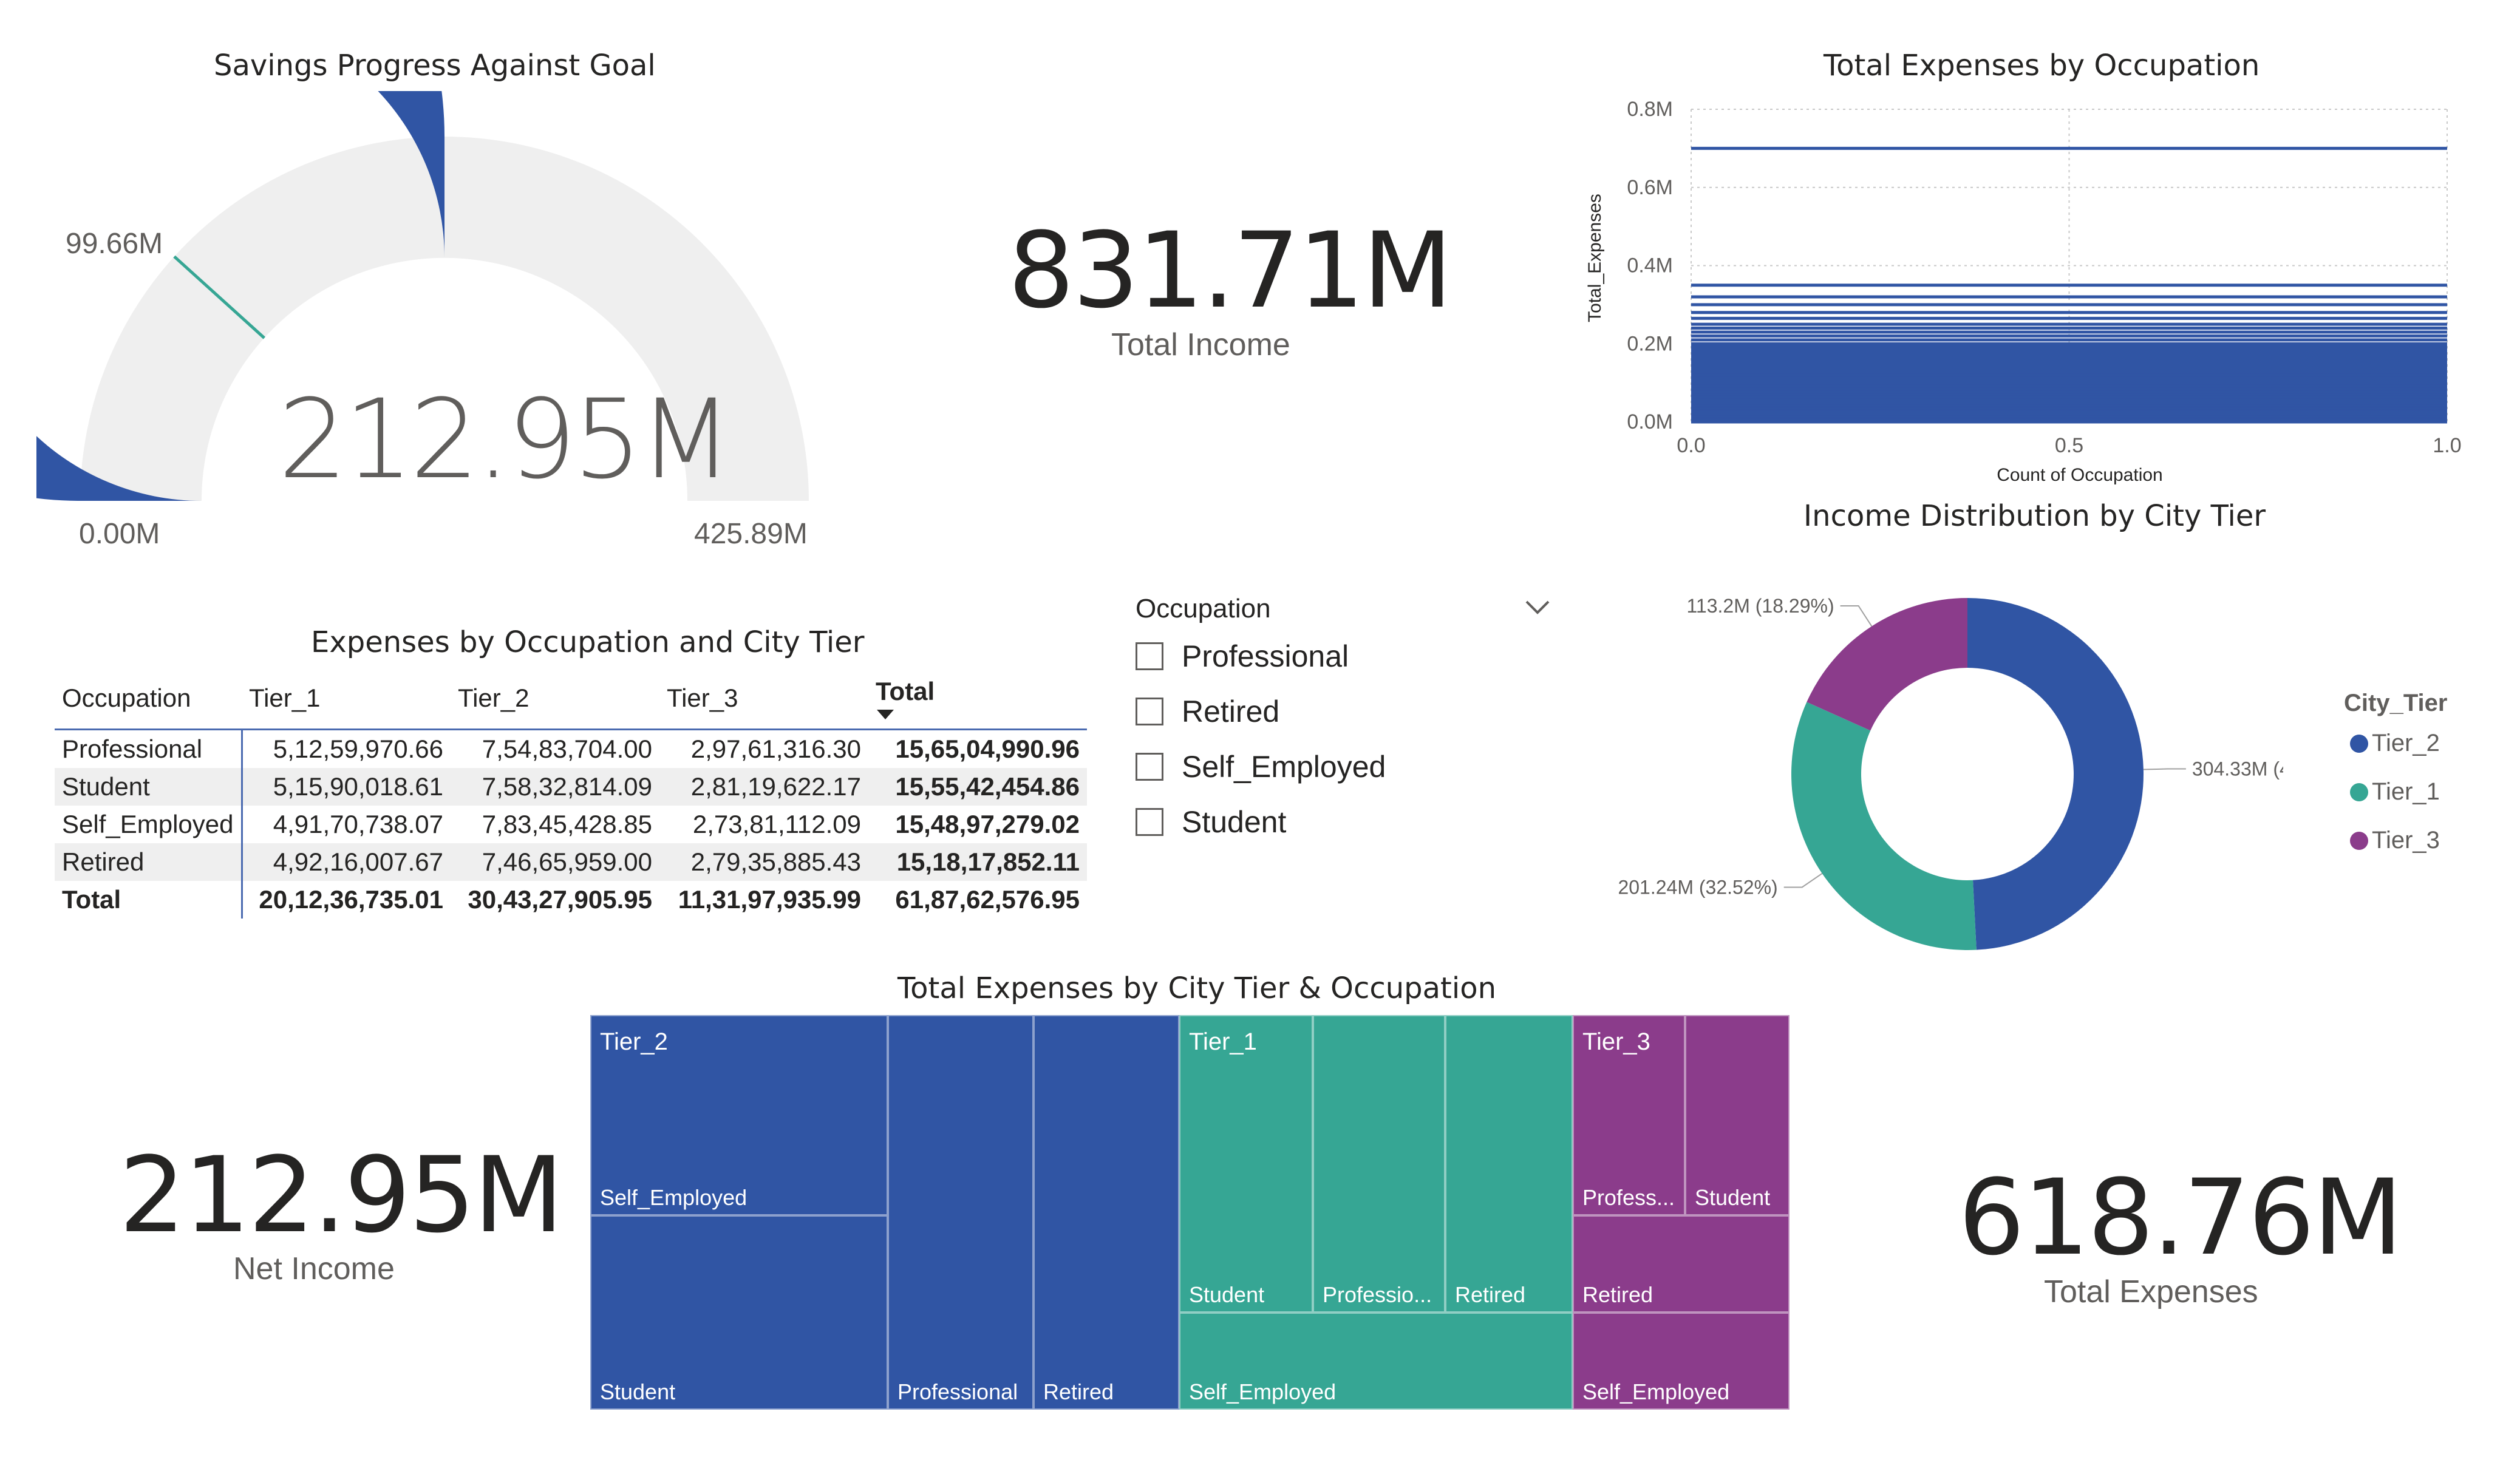 Image resolution: width=2520 pixels, height=1457 pixels. What do you see at coordinates (2395, 792) in the screenshot?
I see `legend-item-tier1: Tier_1` at bounding box center [2395, 792].